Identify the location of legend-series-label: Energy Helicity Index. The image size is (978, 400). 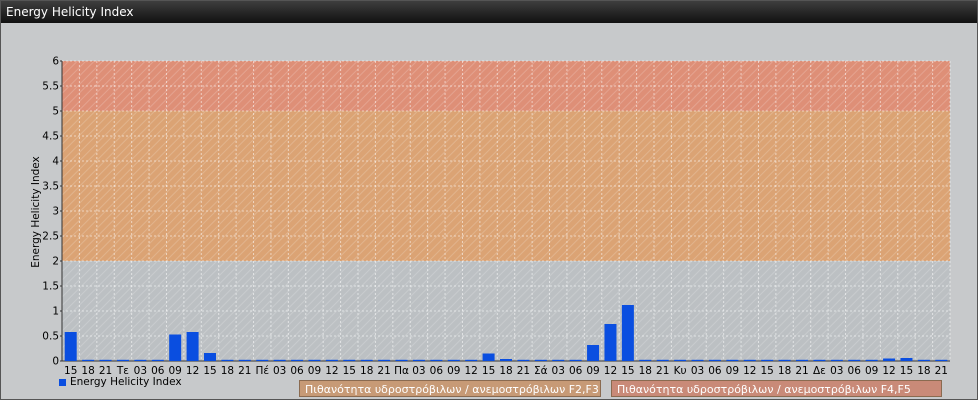
(126, 382).